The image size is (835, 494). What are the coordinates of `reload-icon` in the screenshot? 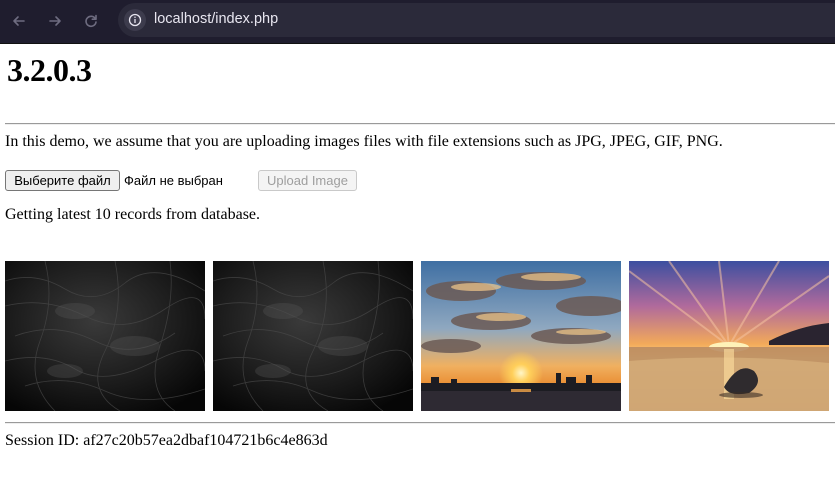 It's located at (91, 21).